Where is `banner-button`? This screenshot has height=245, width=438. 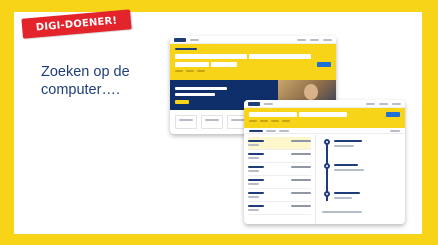
banner-button is located at coordinates (182, 102).